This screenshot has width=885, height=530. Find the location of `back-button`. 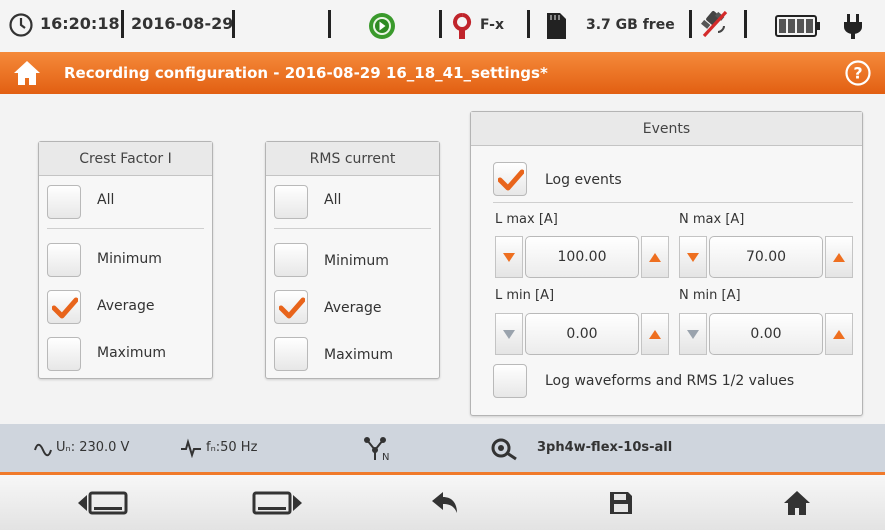

back-button is located at coordinates (444, 502).